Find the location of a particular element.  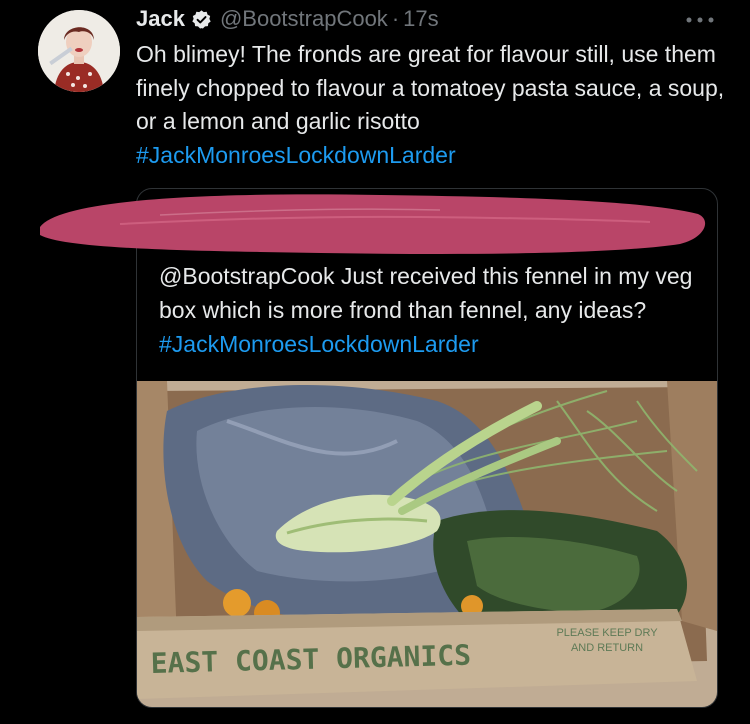

author-handle: @BootstrapCook is located at coordinates (304, 19).